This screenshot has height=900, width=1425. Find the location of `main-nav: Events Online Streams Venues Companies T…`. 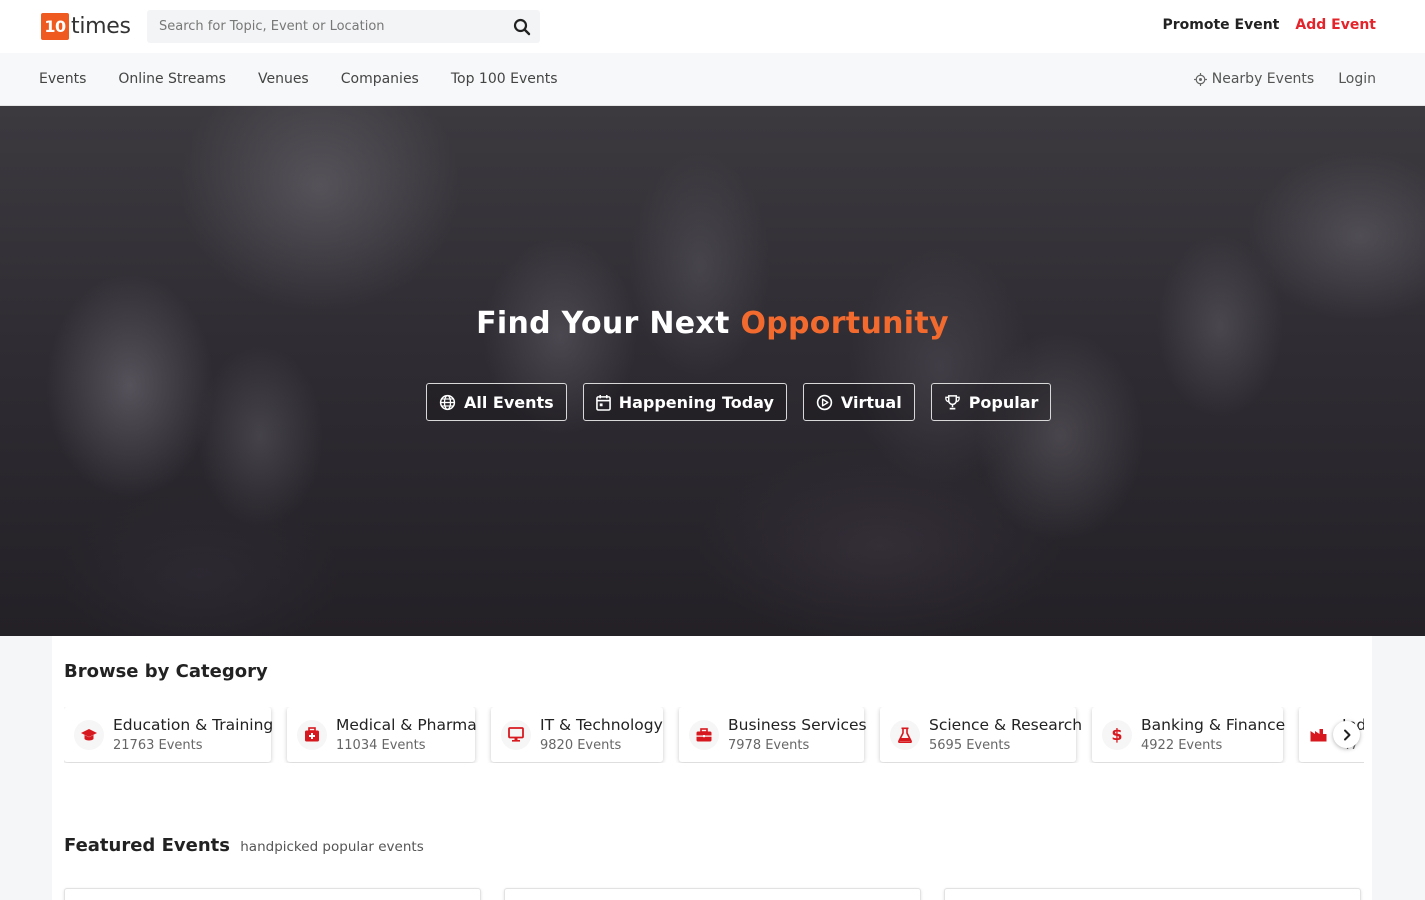

main-nav: Events Online Streams Venues Companies T… is located at coordinates (712, 79).